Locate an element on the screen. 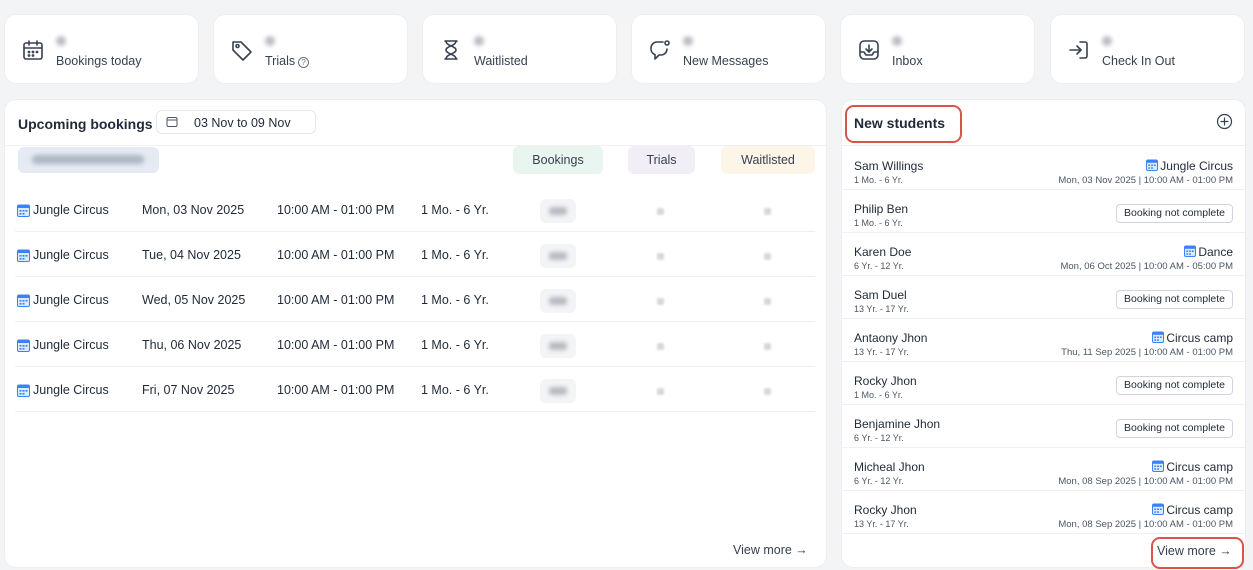  student-class: Jungle Circus is located at coordinates (1189, 166).